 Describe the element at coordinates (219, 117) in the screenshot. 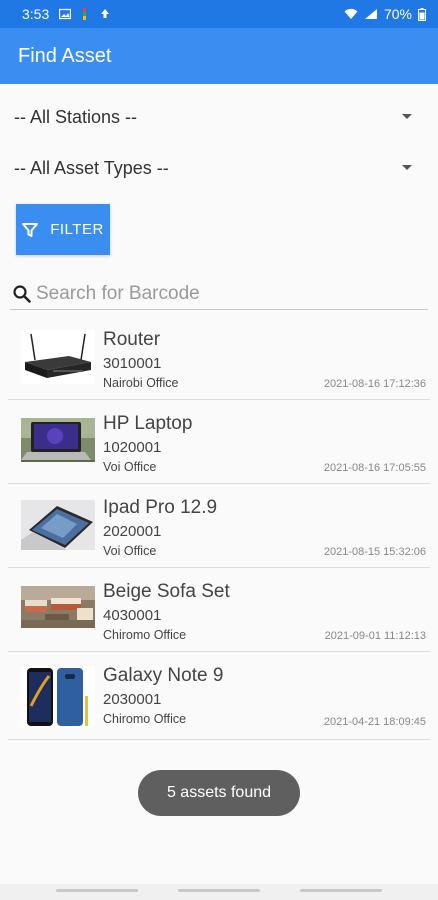

I see `station-dropdown: -- All Stations --` at that location.